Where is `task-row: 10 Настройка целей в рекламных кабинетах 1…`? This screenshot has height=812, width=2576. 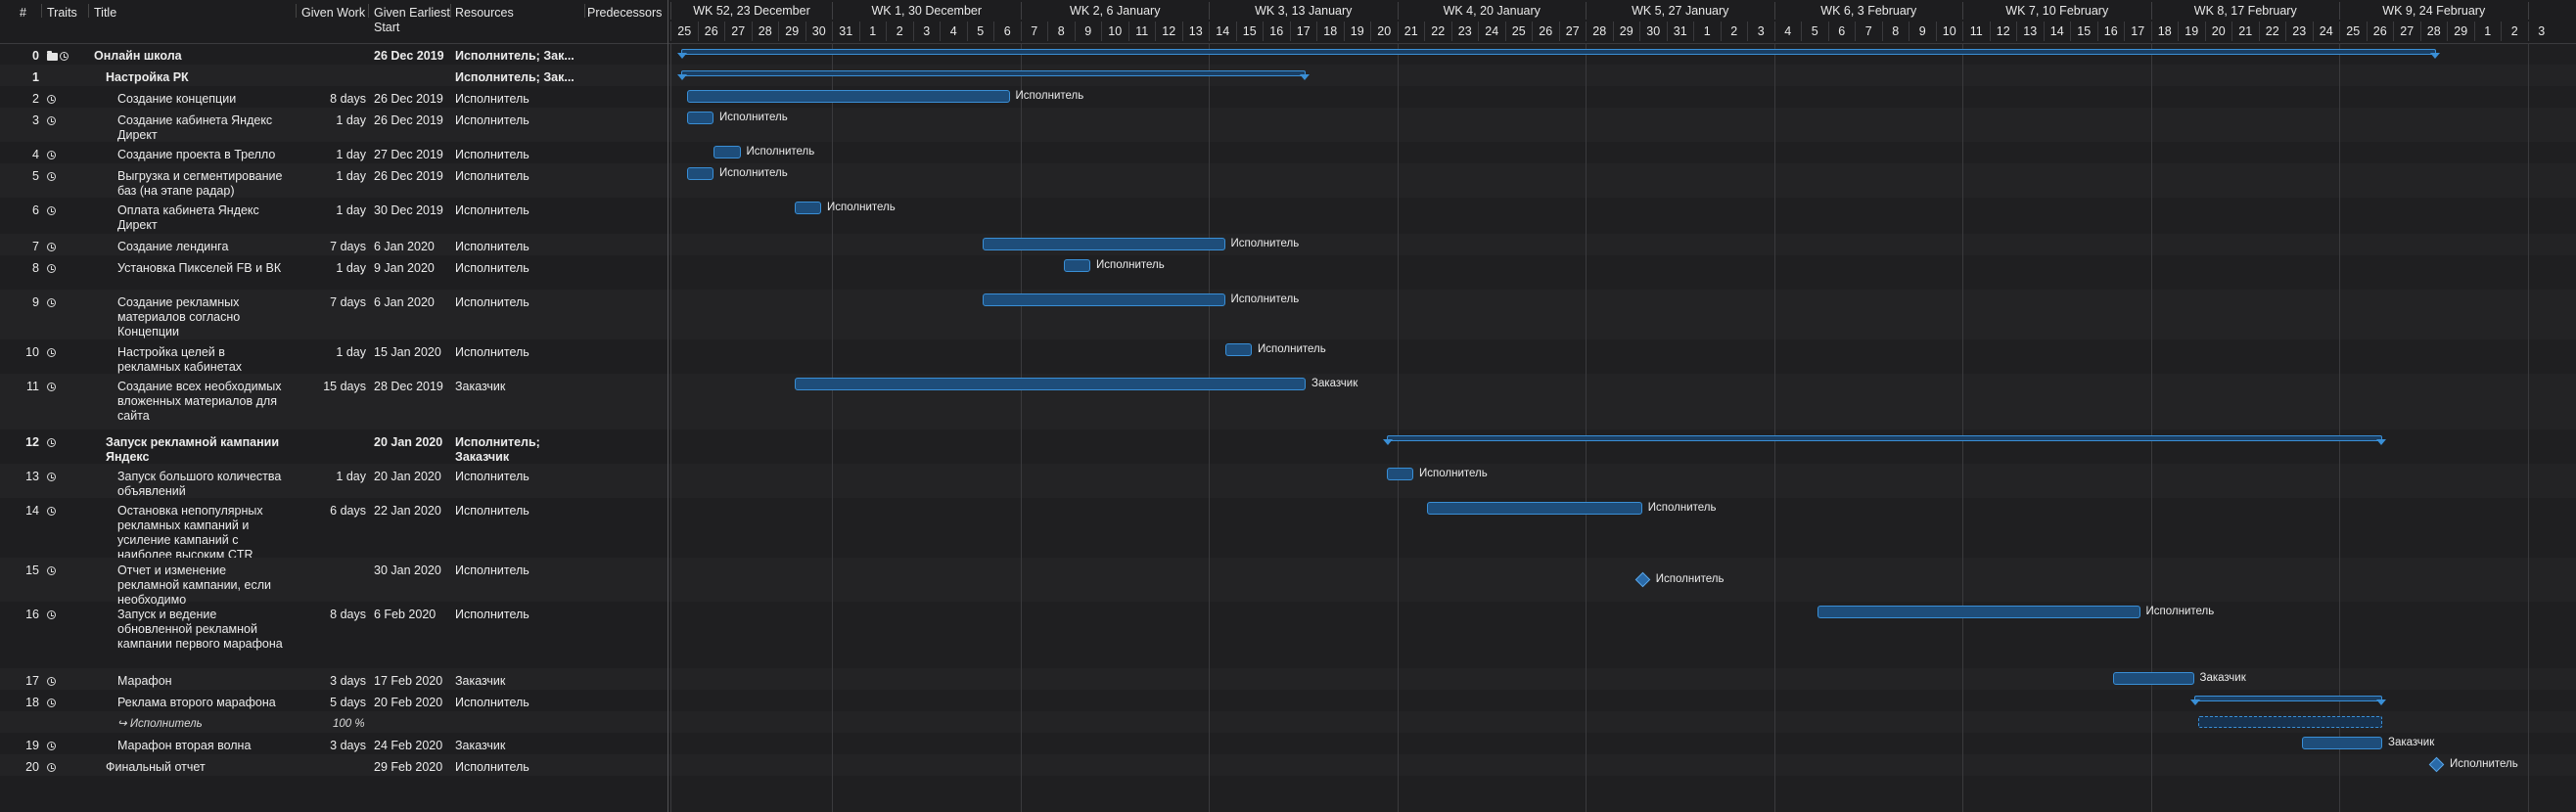 task-row: 10 Настройка целей в рекламных кабинетах 1… is located at coordinates (334, 356).